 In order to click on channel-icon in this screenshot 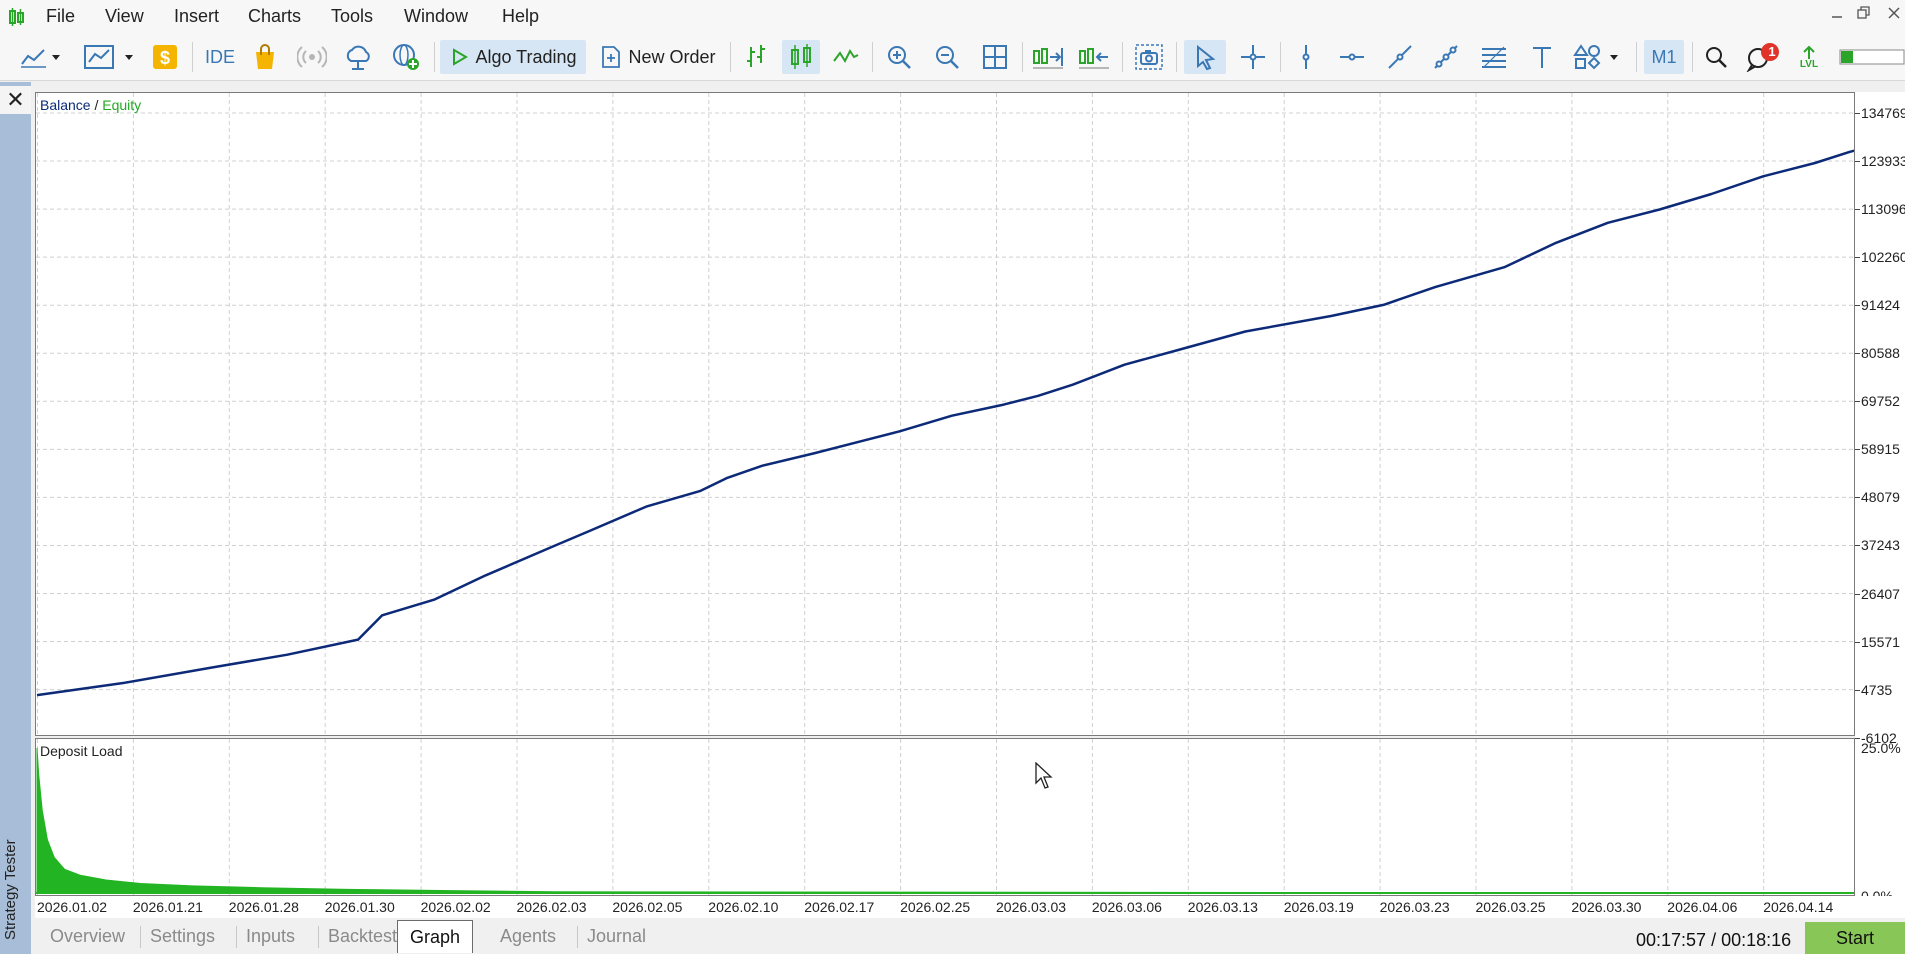, I will do `click(1446, 57)`.